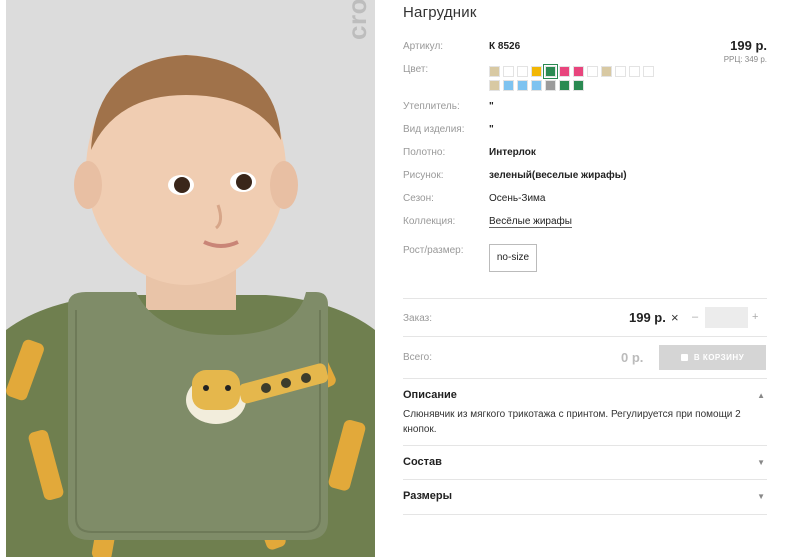 The width and height of the screenshot is (800, 557). What do you see at coordinates (487, 222) in the screenshot?
I see `collection-row: Коллекция: Весёлые жирафы` at bounding box center [487, 222].